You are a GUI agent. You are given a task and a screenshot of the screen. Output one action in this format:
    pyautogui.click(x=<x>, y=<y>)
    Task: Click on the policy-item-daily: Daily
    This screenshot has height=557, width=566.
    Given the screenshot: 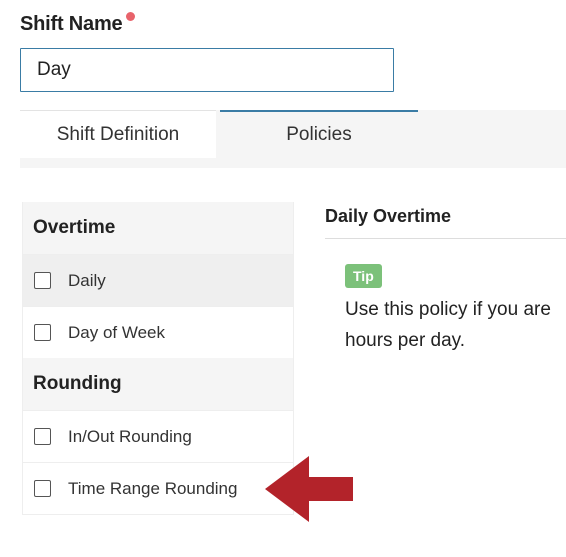 What is the action you would take?
    pyautogui.click(x=158, y=280)
    